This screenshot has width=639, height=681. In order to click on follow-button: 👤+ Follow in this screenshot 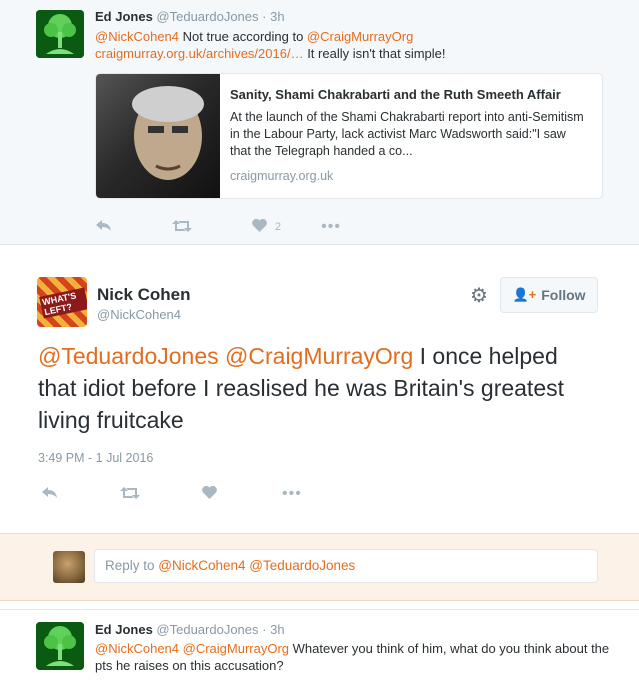, I will do `click(549, 295)`.